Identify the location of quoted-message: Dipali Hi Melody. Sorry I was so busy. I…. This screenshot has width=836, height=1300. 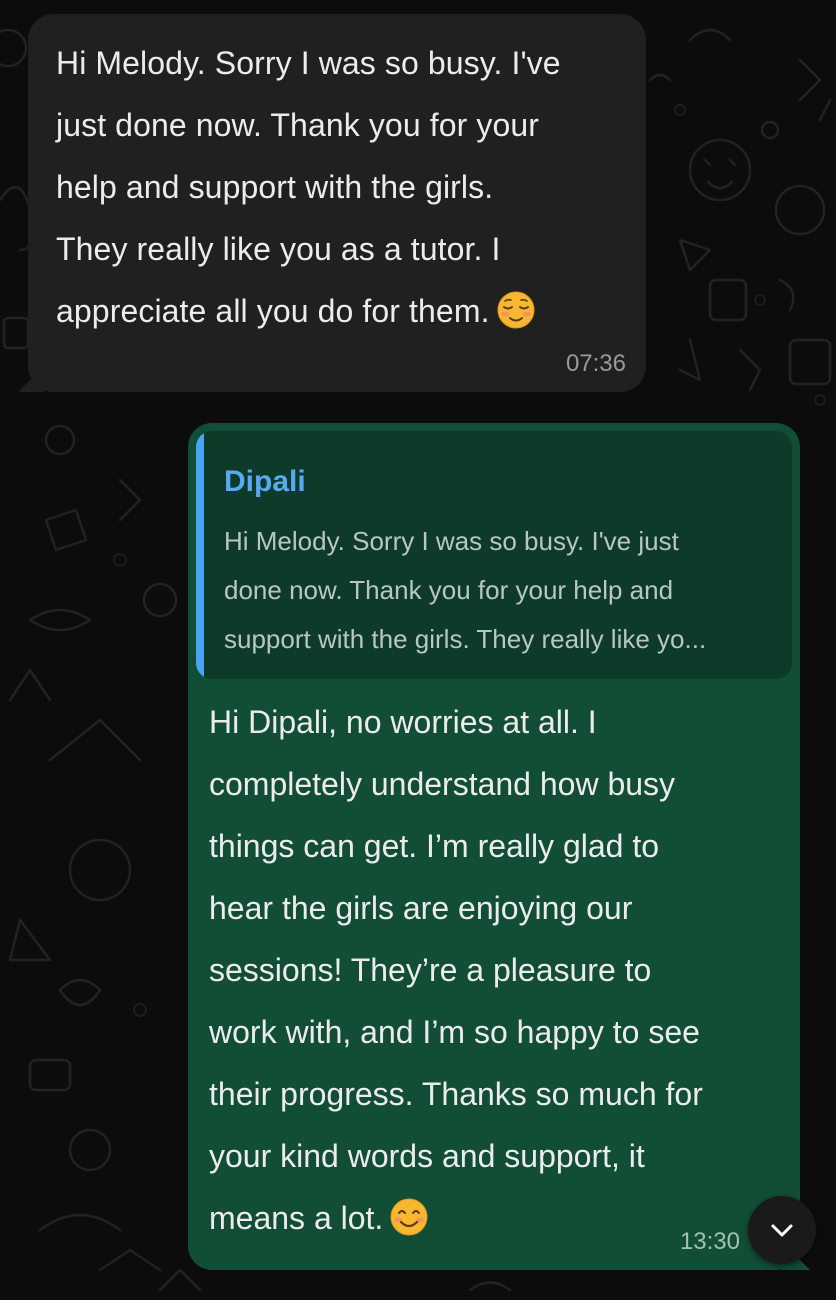
(494, 555).